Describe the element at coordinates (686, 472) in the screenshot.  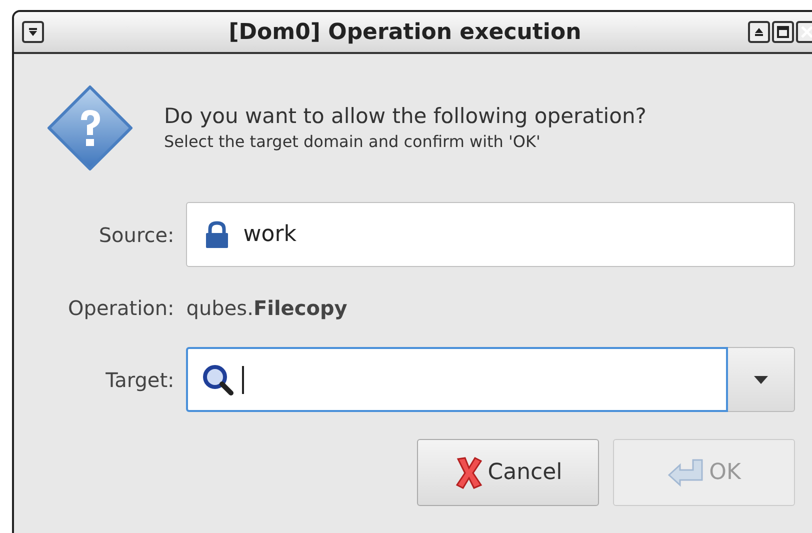
I see `return-arrow-icon` at that location.